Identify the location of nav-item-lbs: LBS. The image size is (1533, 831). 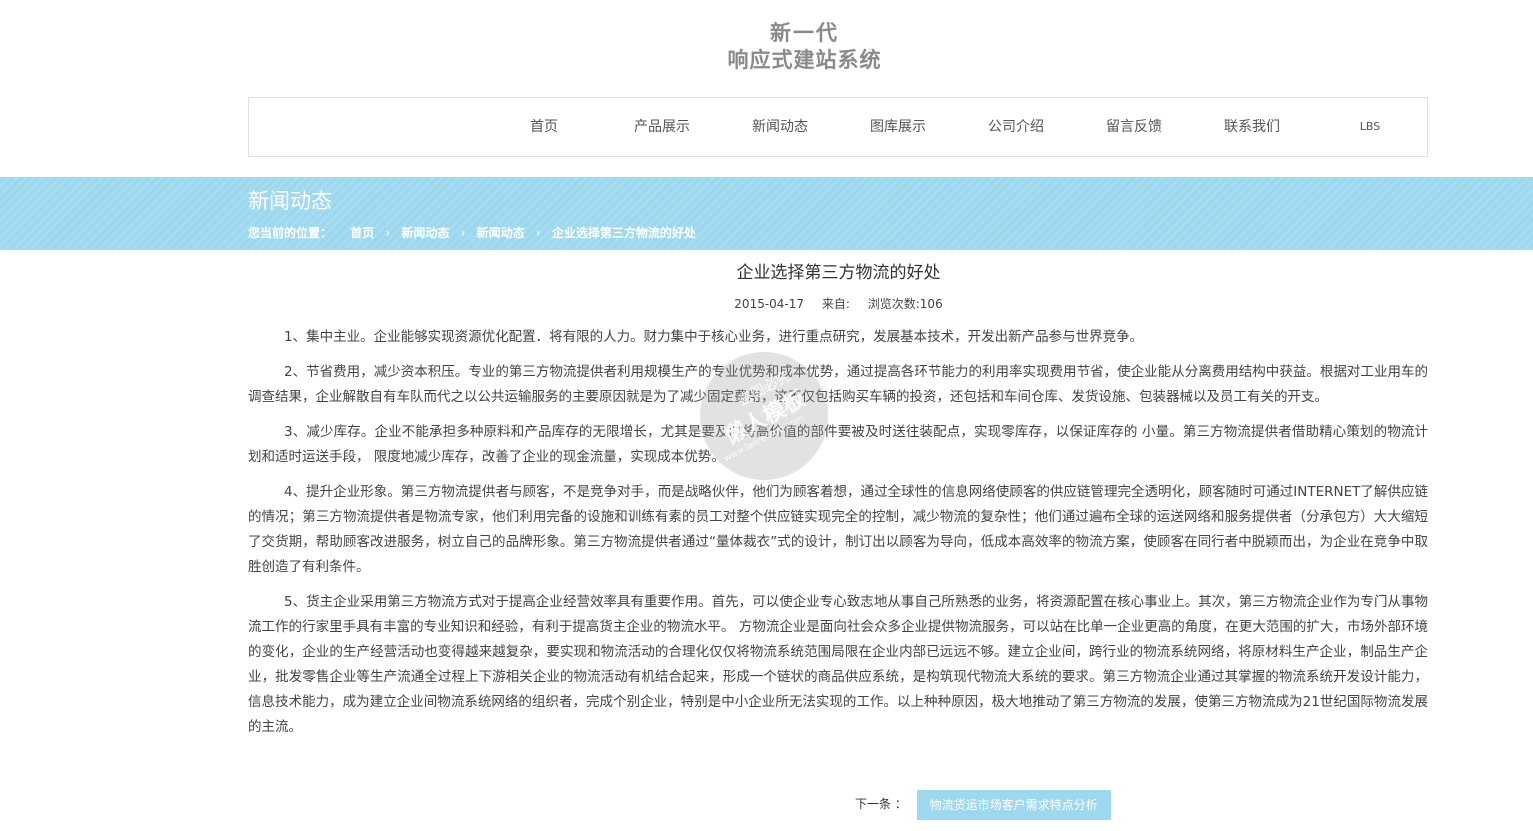
(1370, 127).